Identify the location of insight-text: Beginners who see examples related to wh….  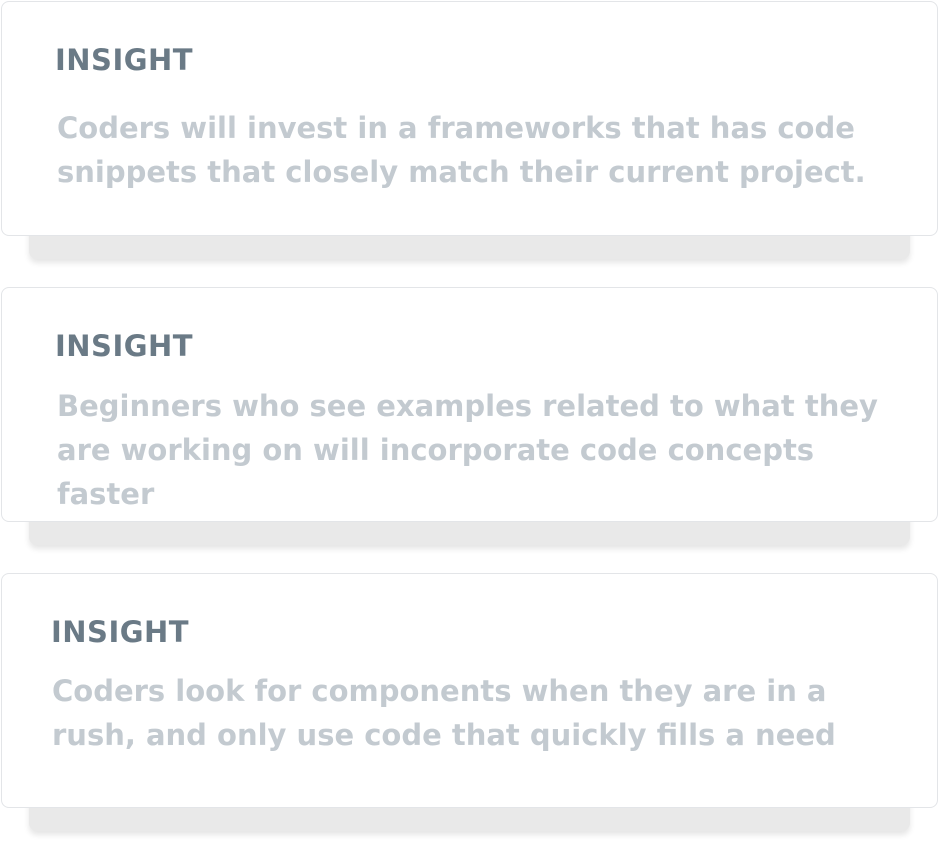
(467, 450).